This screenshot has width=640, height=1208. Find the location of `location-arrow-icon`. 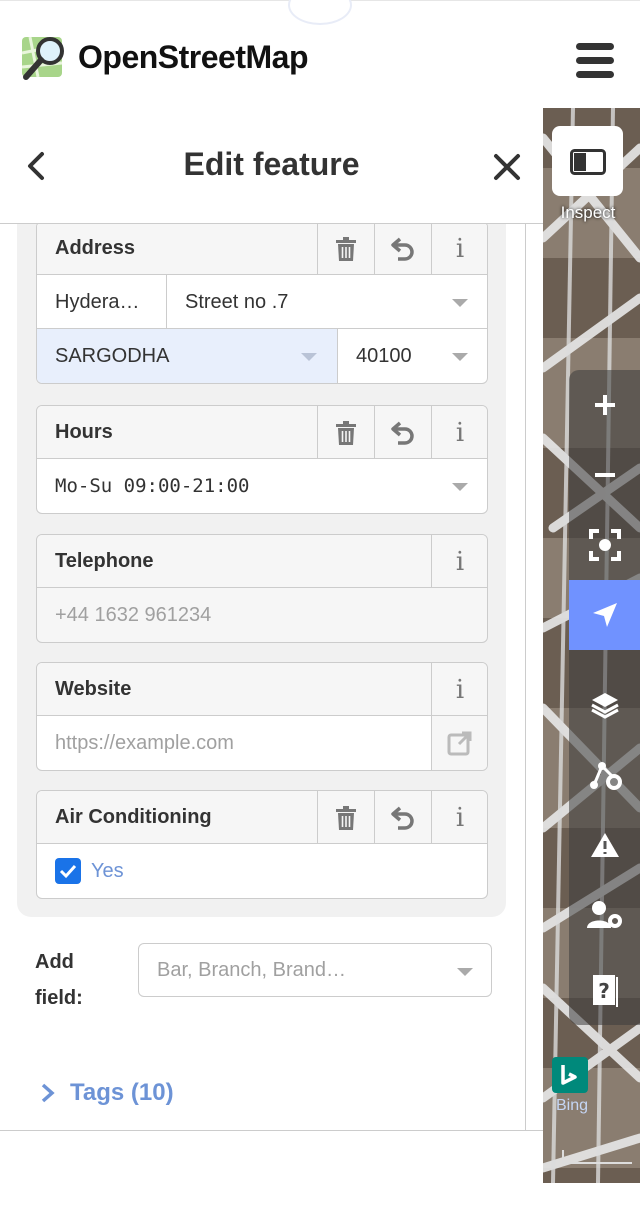

location-arrow-icon is located at coordinates (604, 615).